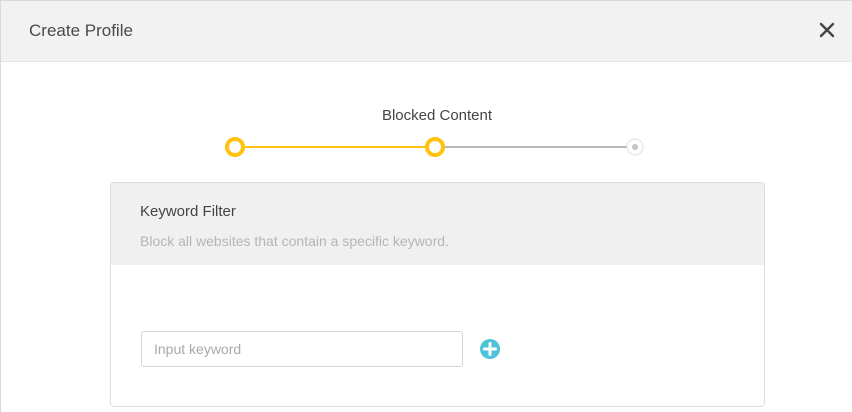 The height and width of the screenshot is (412, 852). I want to click on current-step-label: Blocked Content, so click(437, 115).